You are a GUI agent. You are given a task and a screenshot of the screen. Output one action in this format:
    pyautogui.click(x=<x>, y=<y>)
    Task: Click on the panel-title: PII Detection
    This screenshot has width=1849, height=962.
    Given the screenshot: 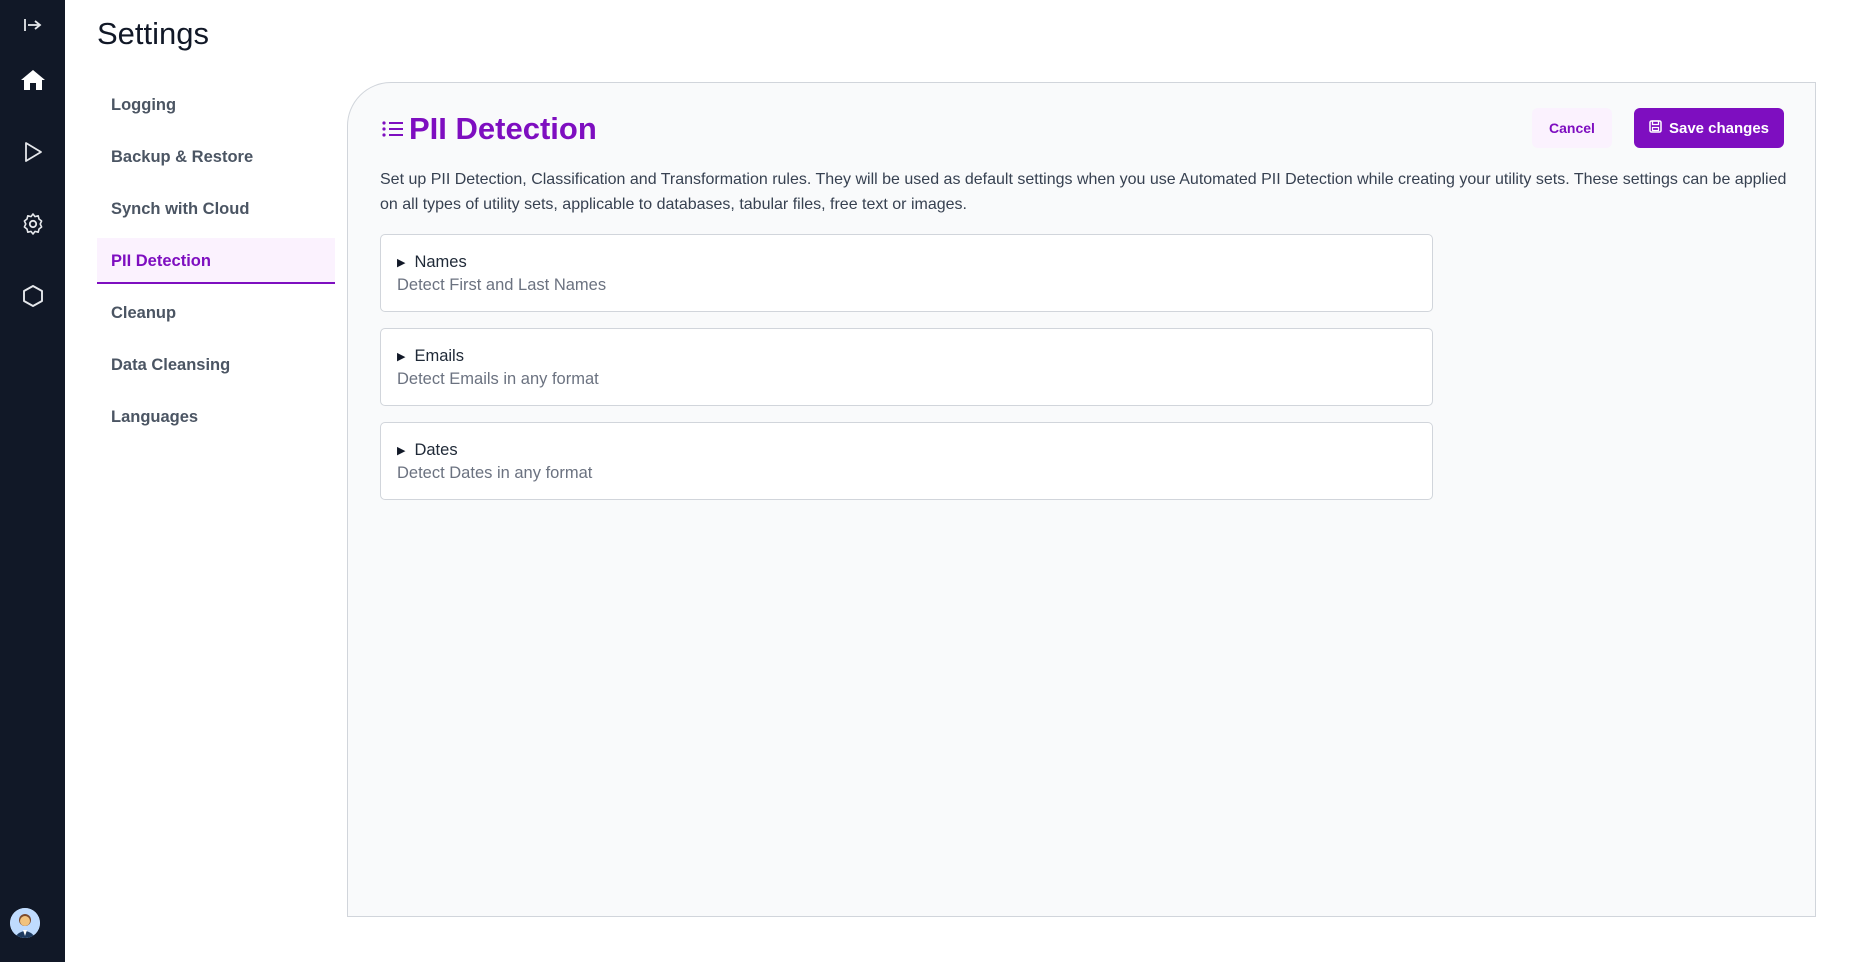 What is the action you would take?
    pyautogui.click(x=489, y=129)
    